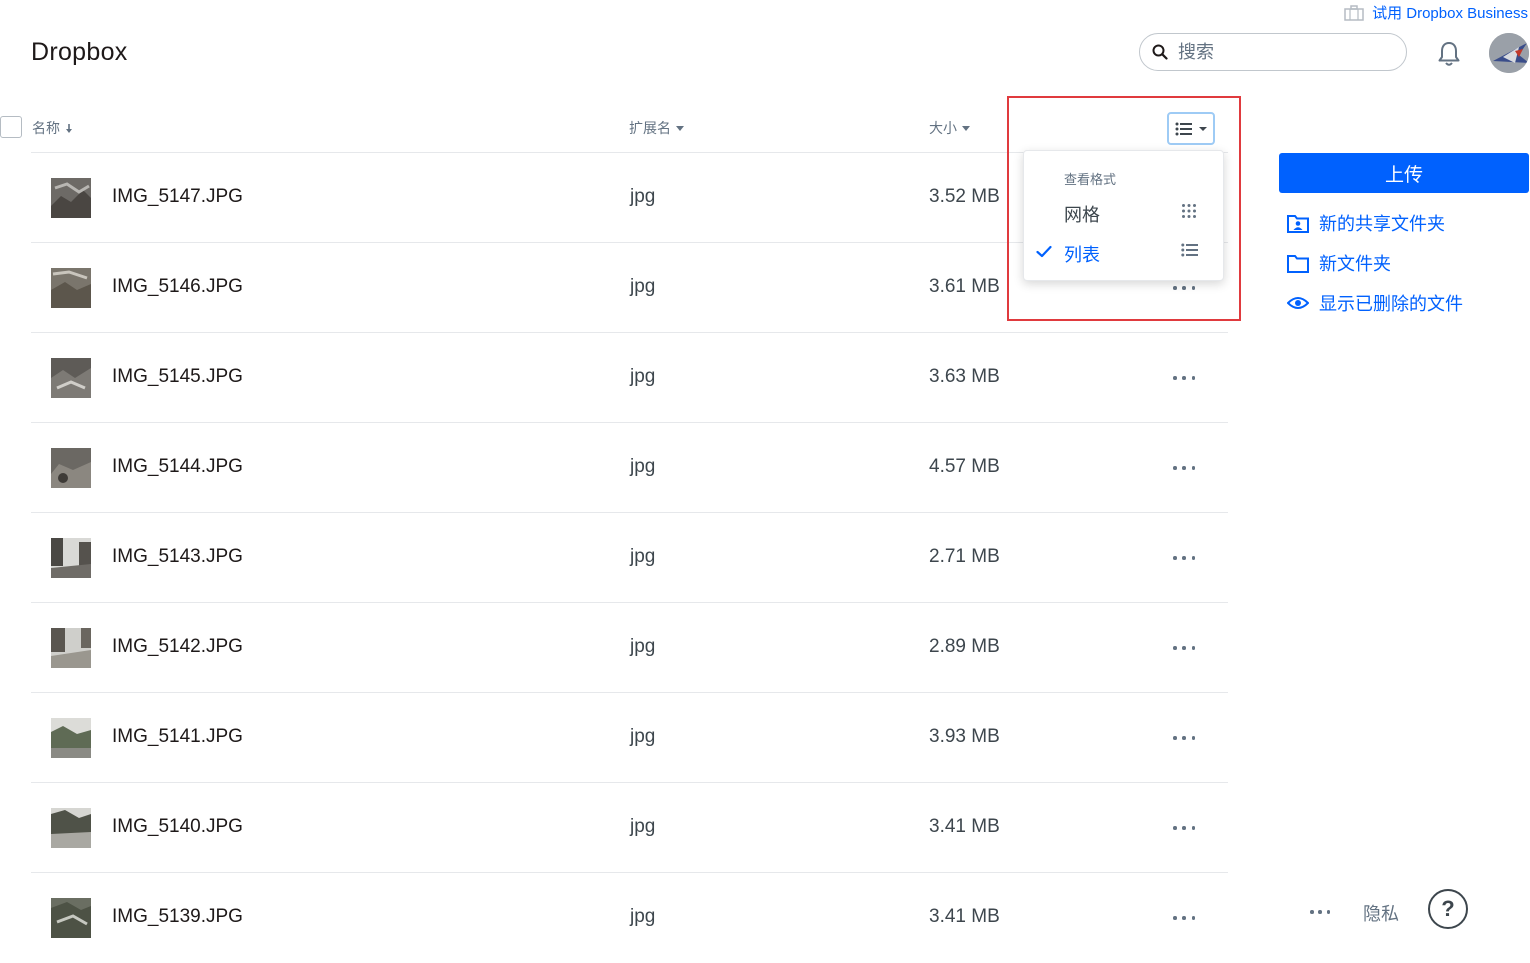 The width and height of the screenshot is (1530, 963). Describe the element at coordinates (964, 286) in the screenshot. I see `file-size: 3.61 MB` at that location.